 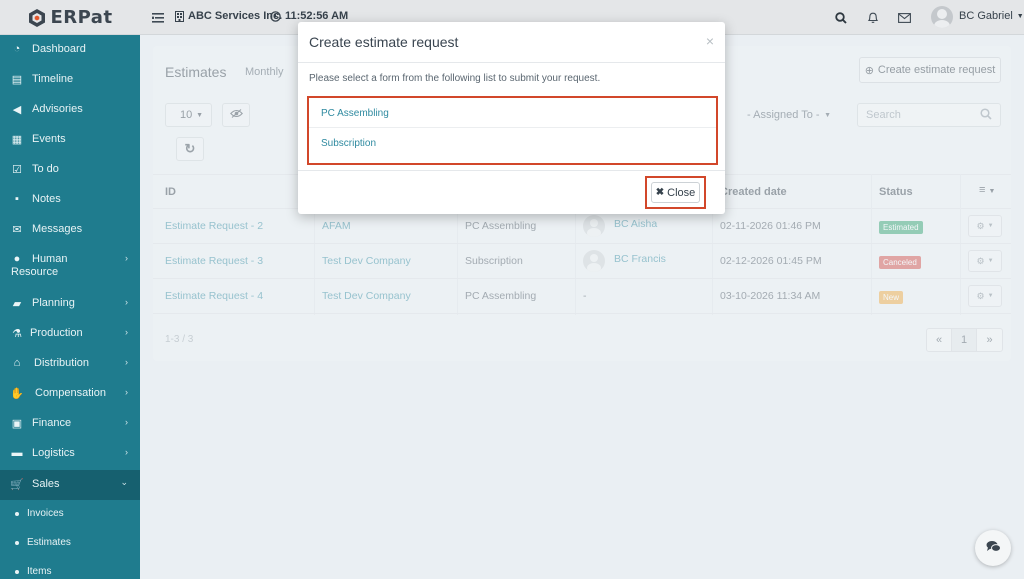 What do you see at coordinates (17, 139) in the screenshot?
I see `calendar-icon: ▦` at bounding box center [17, 139].